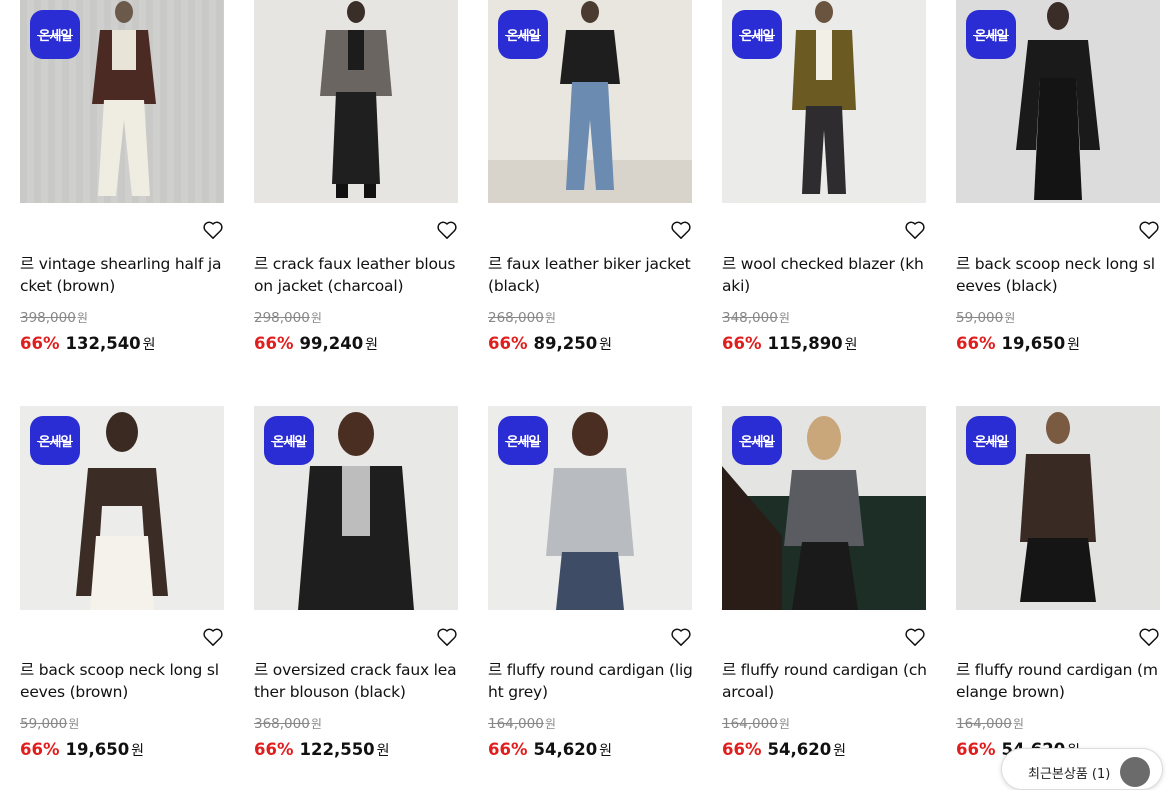 This screenshot has width=1167, height=790. Describe the element at coordinates (591, 681) in the screenshot. I see `product-title: 르 fluffy round cardigan (light grey)` at that location.